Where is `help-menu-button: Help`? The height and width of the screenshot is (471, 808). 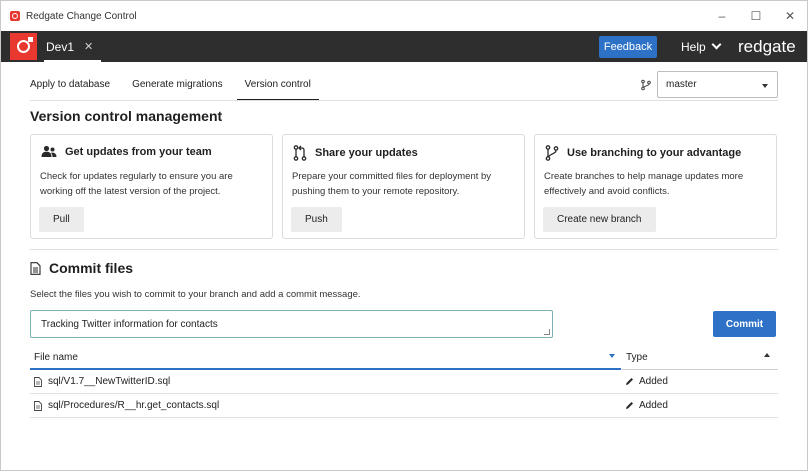
help-menu-button: Help is located at coordinates (701, 46).